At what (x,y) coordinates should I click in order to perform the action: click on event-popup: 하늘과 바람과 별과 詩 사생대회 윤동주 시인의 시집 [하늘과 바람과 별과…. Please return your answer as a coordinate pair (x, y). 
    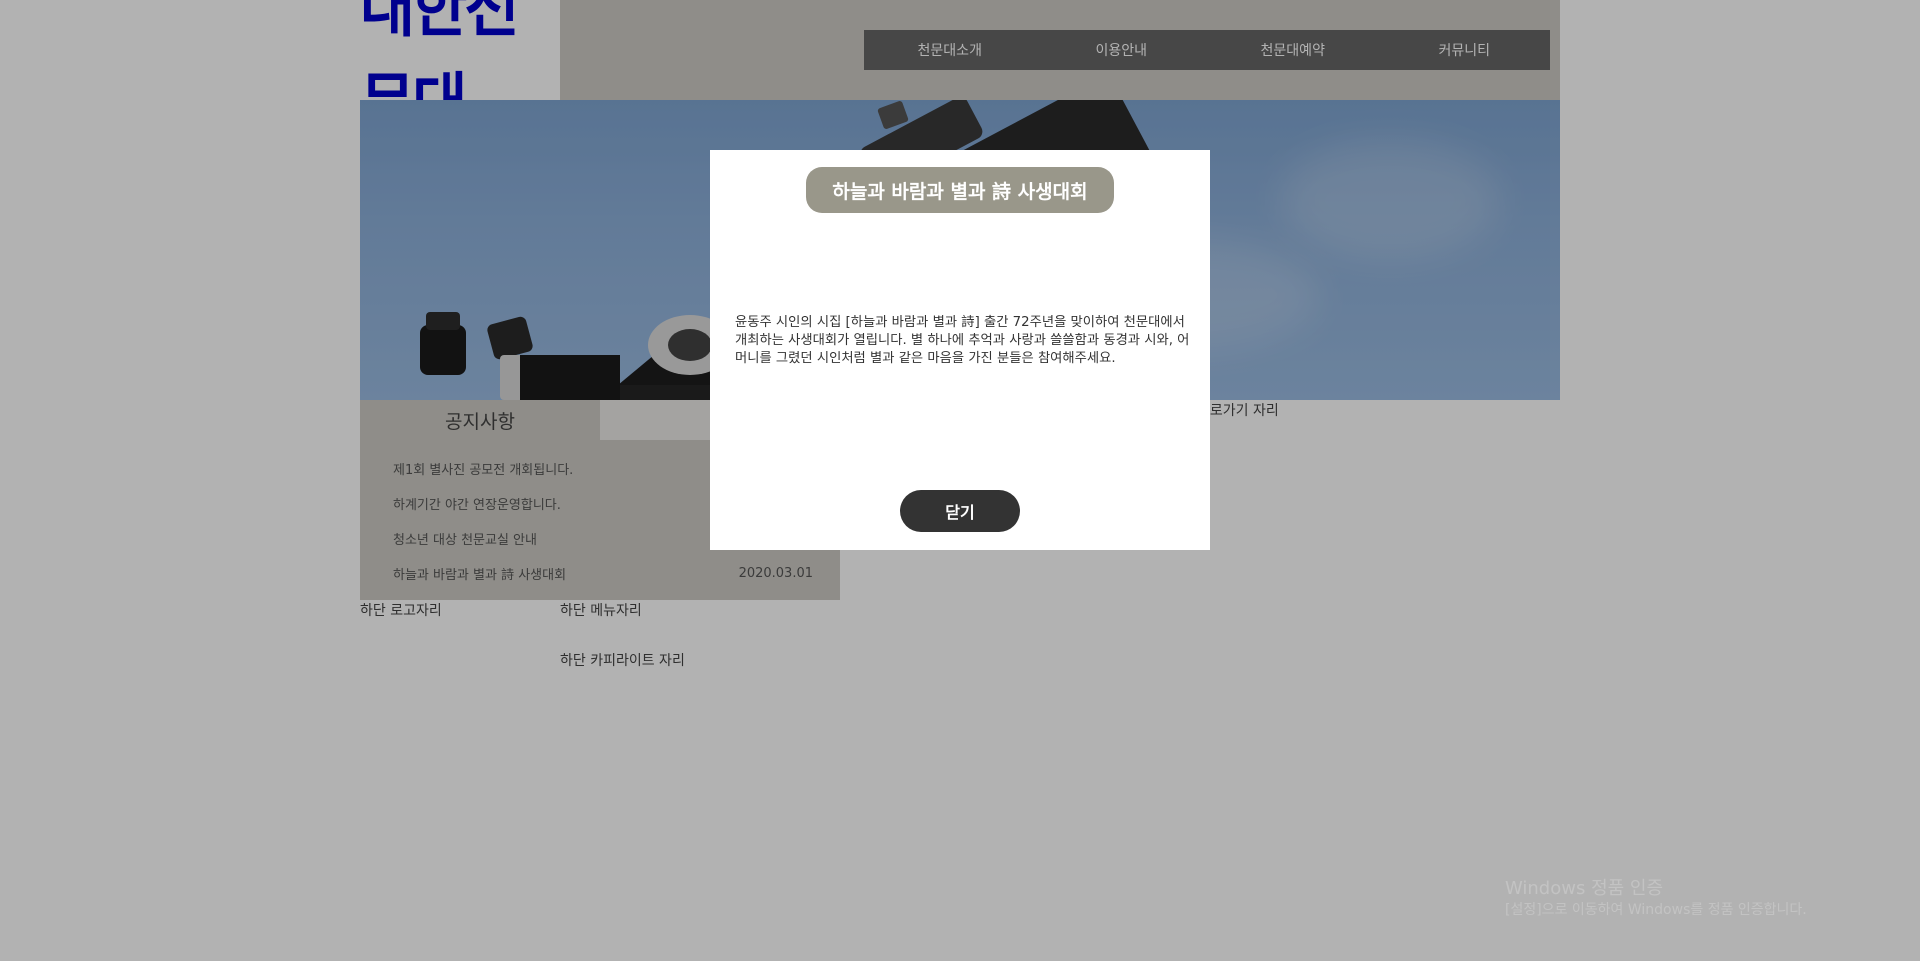
    Looking at the image, I should click on (960, 350).